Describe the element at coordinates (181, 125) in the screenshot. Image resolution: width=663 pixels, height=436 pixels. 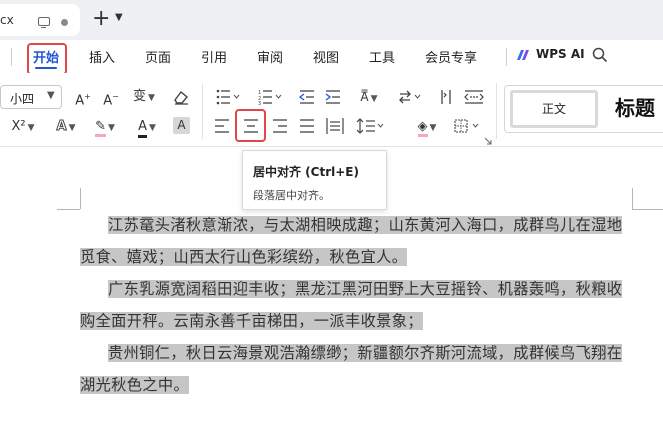
I see `char-shading-icon: A` at that location.